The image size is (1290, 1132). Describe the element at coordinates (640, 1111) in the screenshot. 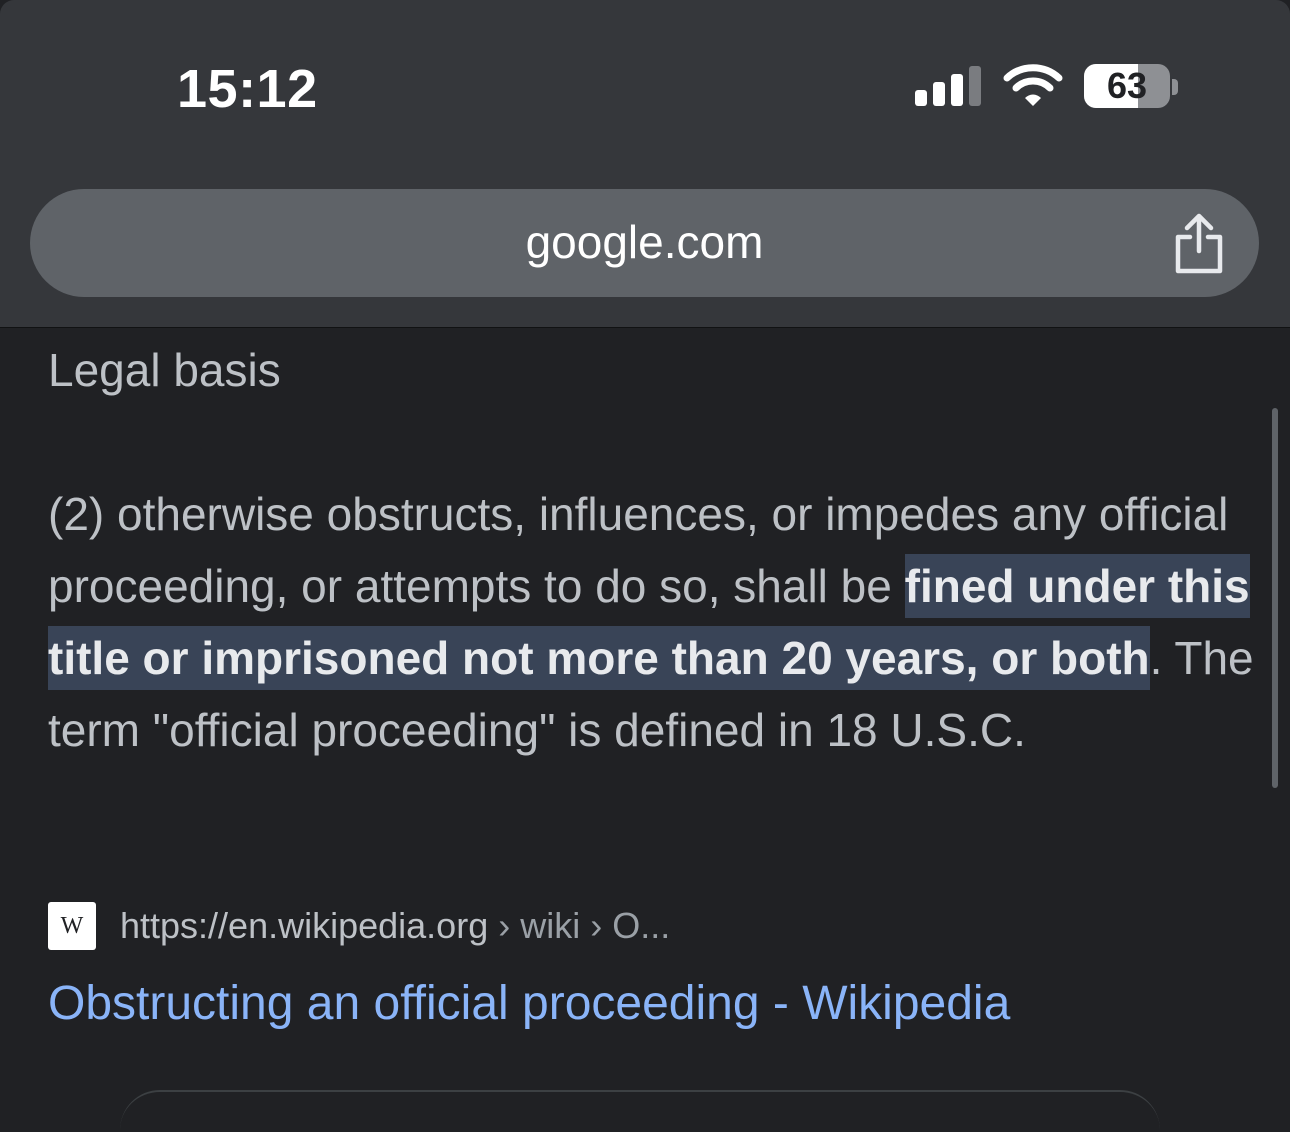

I see `next-result-card` at that location.